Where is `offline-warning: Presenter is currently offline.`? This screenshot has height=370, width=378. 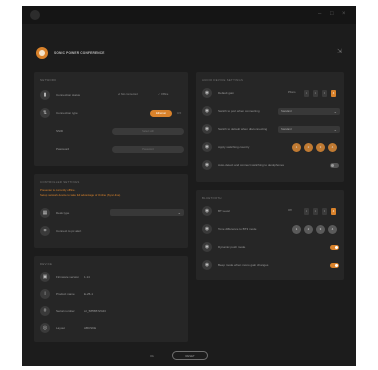
offline-warning: Presenter is currently offline. is located at coordinates (58, 190).